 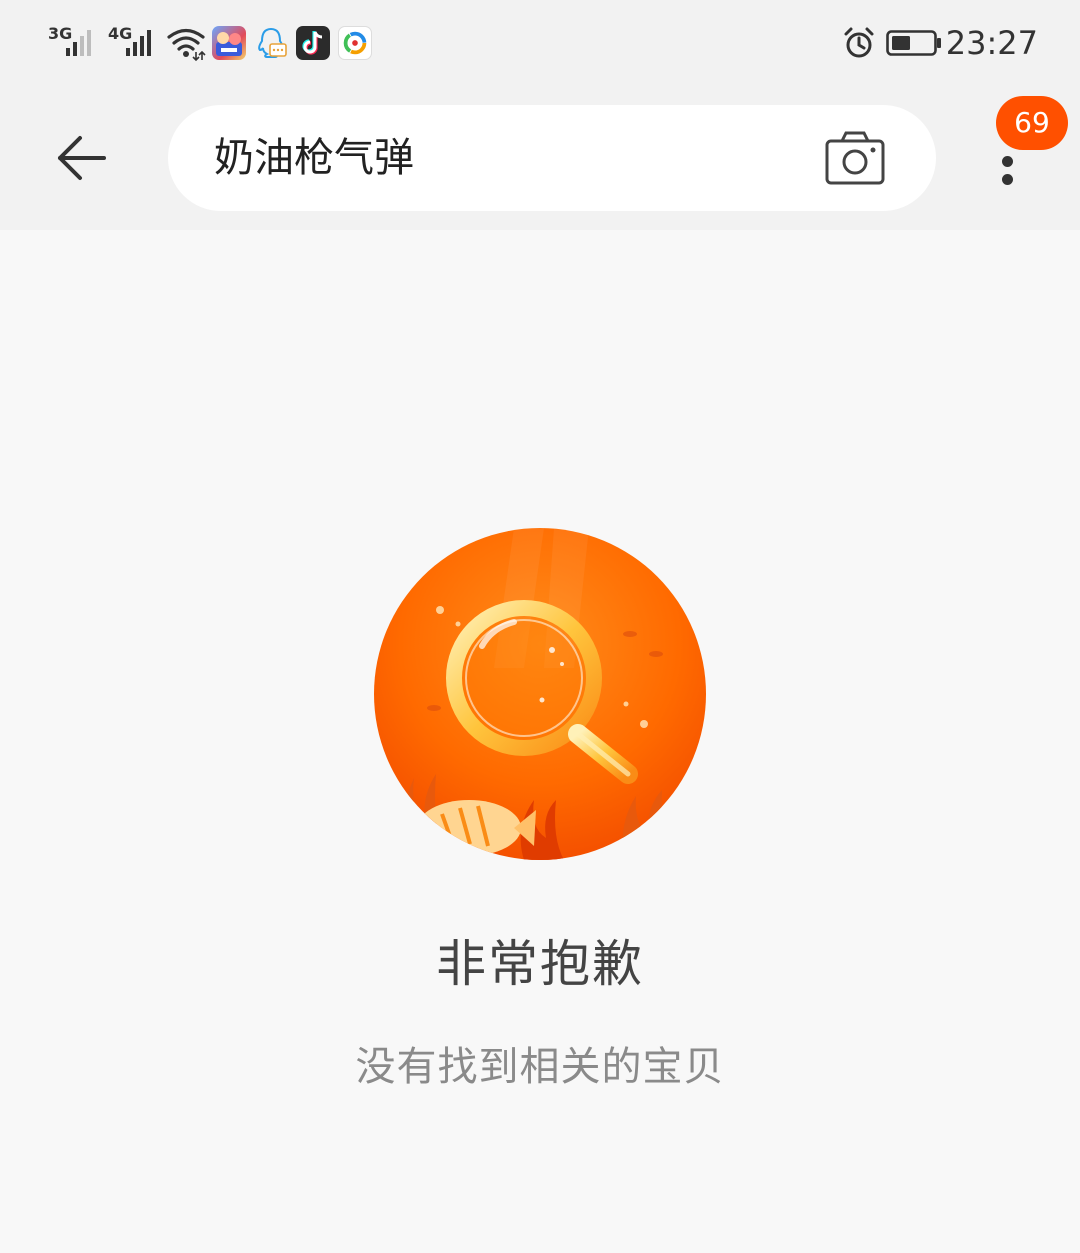 I want to click on wifi-icon, so click(x=186, y=45).